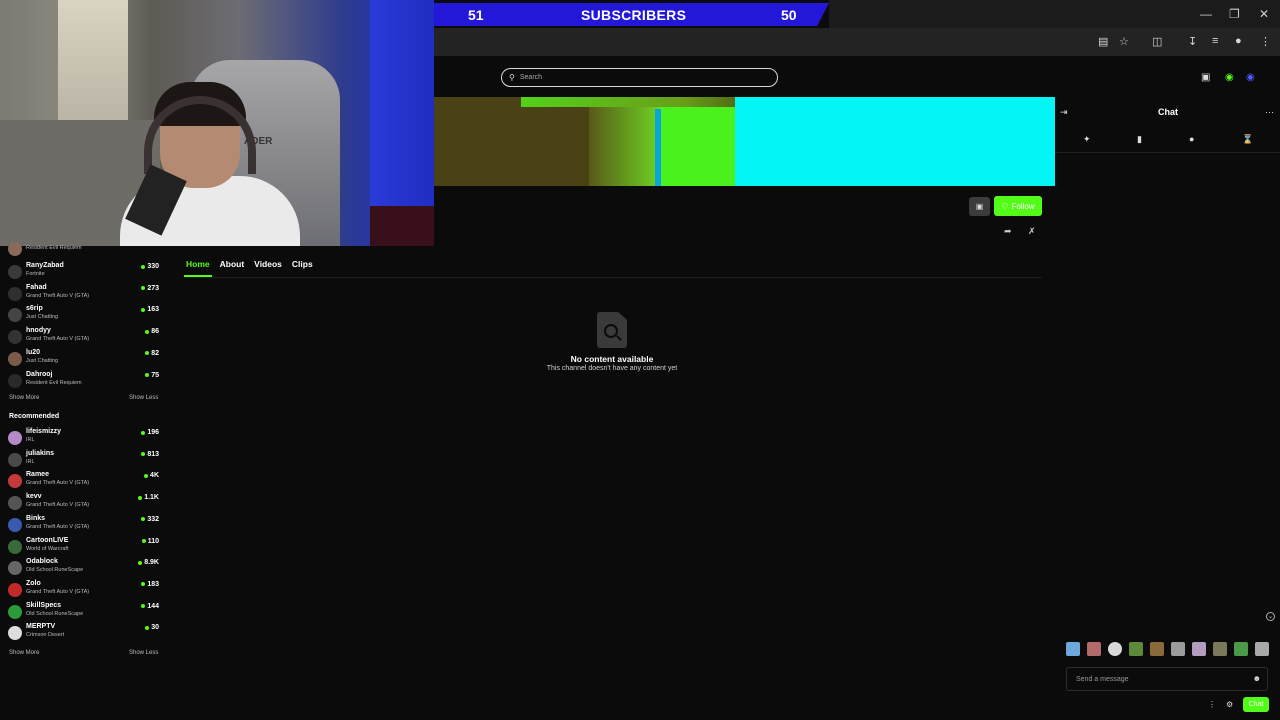  Describe the element at coordinates (1229, 77) in the screenshot. I see `notifications-icon: ◉` at that location.